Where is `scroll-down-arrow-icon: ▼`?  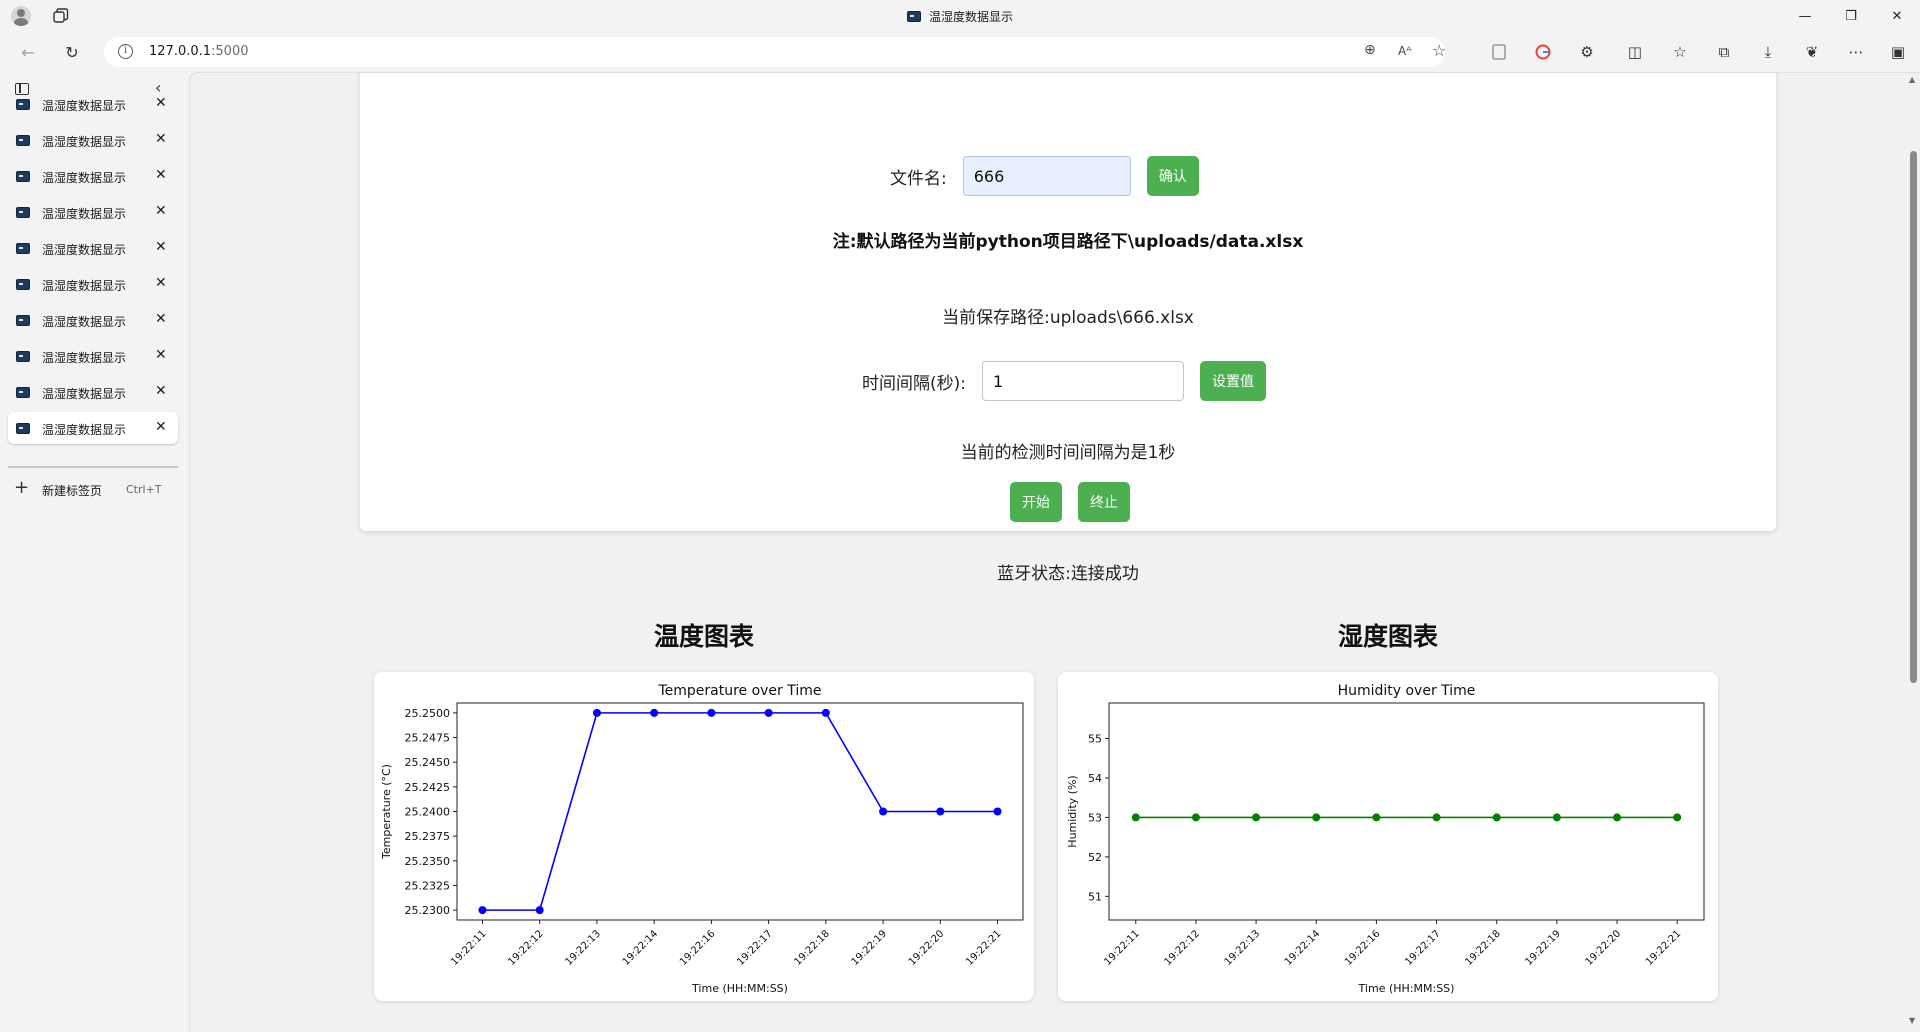
scroll-down-arrow-icon: ▼ is located at coordinates (1912, 1020).